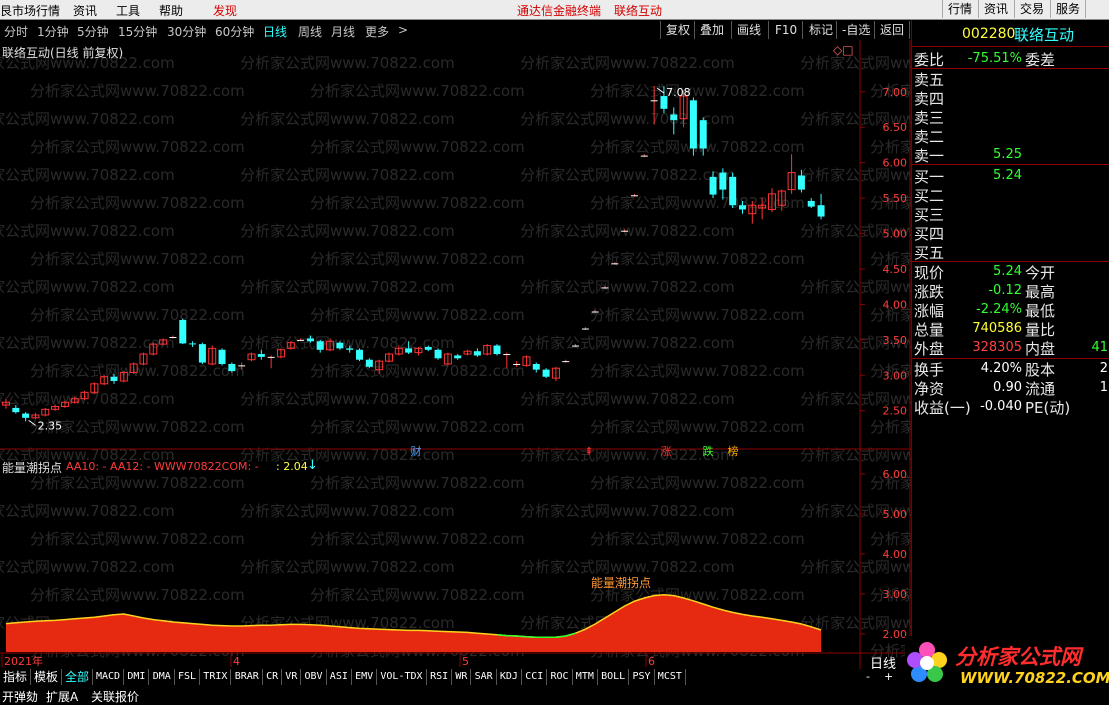 Image resolution: width=1109 pixels, height=705 pixels. What do you see at coordinates (402, 677) in the screenshot?
I see `indicator-tab-vol-tdx: VOL-TDX` at bounding box center [402, 677].